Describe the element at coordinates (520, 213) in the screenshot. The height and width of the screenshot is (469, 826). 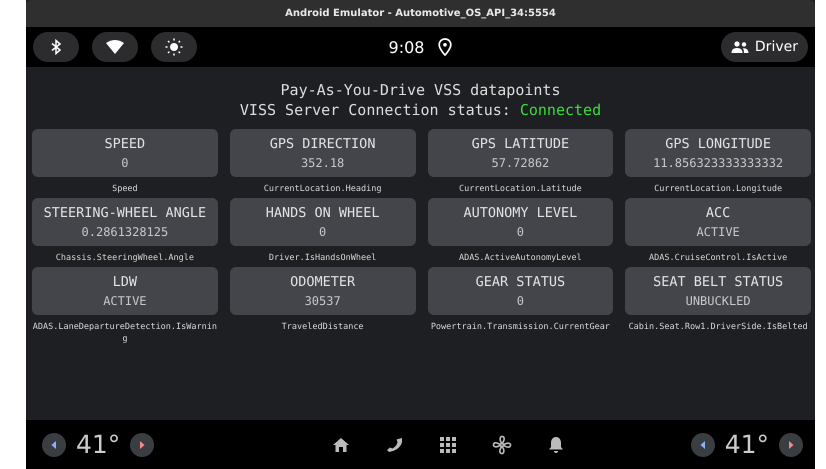
I see `datapoint-title: AUTONOMY LEVEL` at that location.